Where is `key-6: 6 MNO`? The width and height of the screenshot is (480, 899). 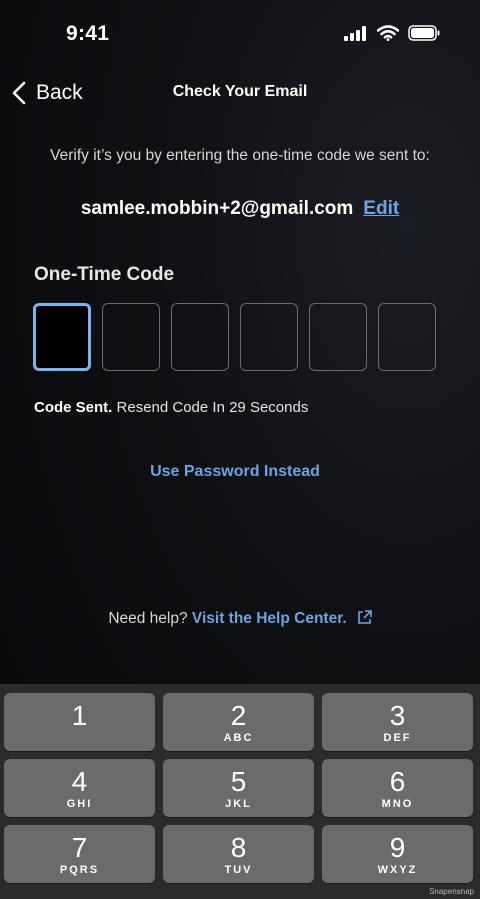
key-6: 6 MNO is located at coordinates (397, 788).